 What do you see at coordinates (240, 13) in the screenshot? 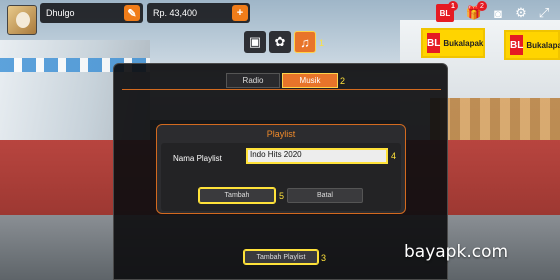
I see `plus-icon: +` at bounding box center [240, 13].